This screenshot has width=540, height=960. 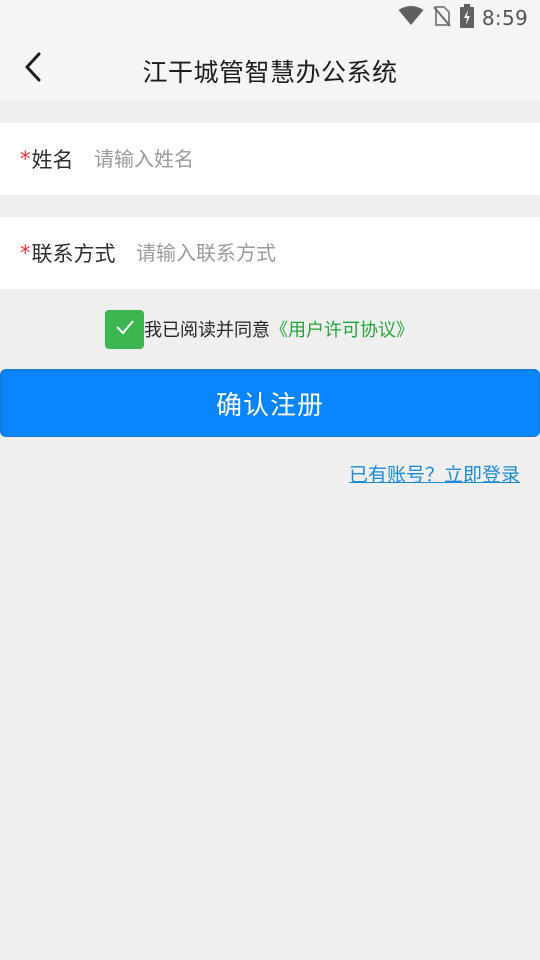 I want to click on checkmark-icon, so click(x=125, y=329).